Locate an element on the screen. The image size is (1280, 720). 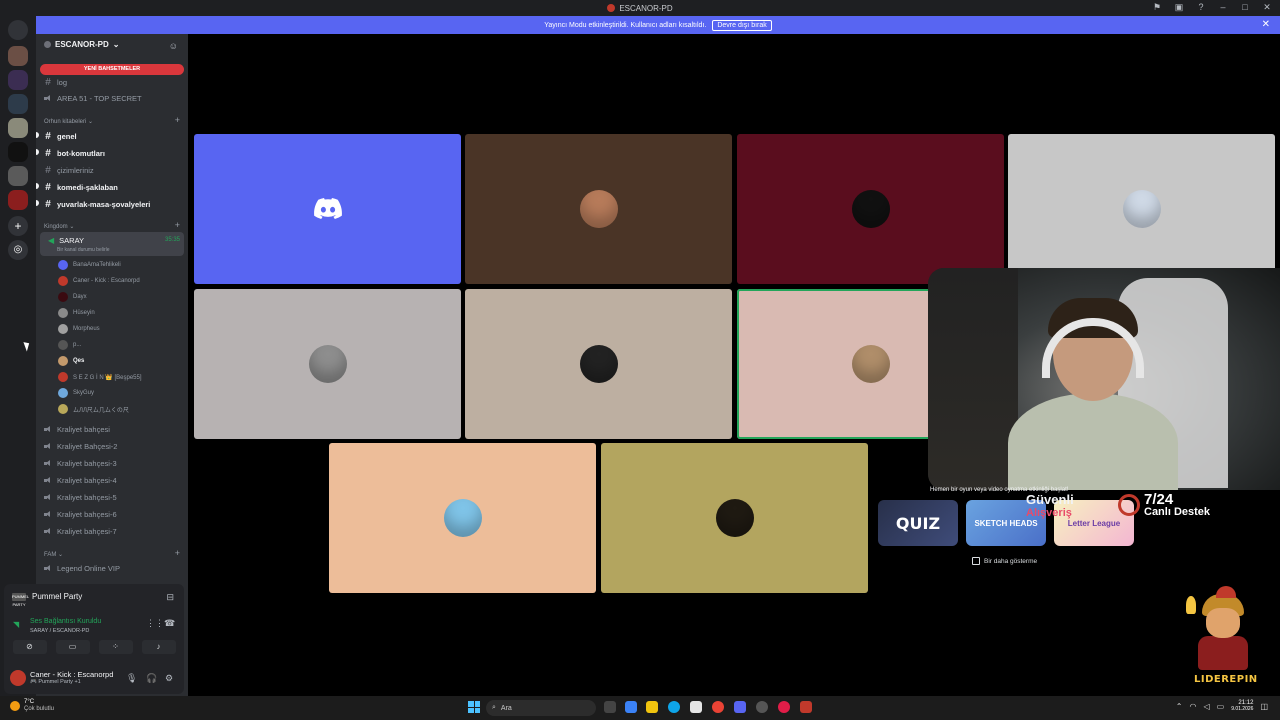
voice-member: Caner - Kick : Escanorpd is located at coordinates (99, 281).